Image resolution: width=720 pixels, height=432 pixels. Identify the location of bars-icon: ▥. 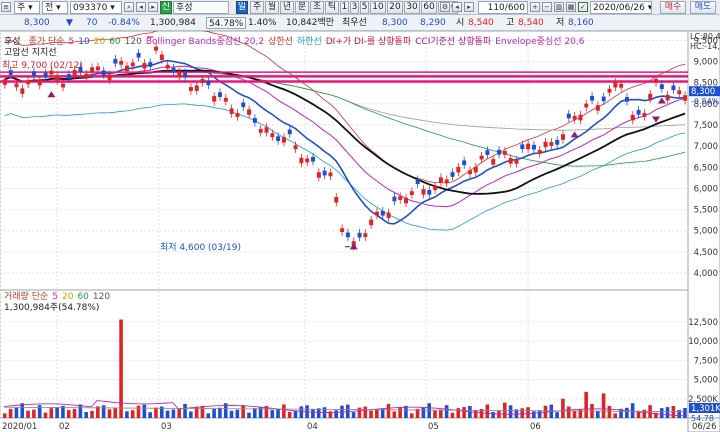
(559, 7).